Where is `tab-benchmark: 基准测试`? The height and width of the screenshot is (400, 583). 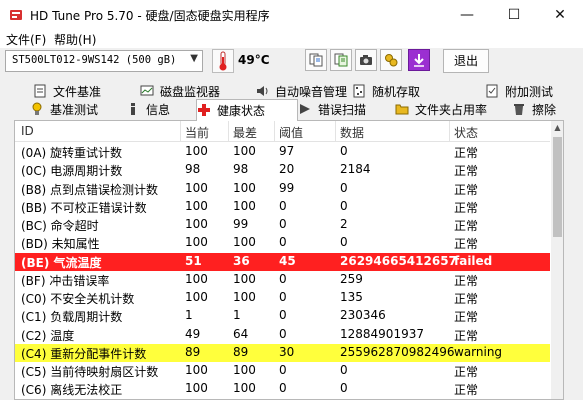 tab-benchmark: 基准测试 is located at coordinates (75, 109).